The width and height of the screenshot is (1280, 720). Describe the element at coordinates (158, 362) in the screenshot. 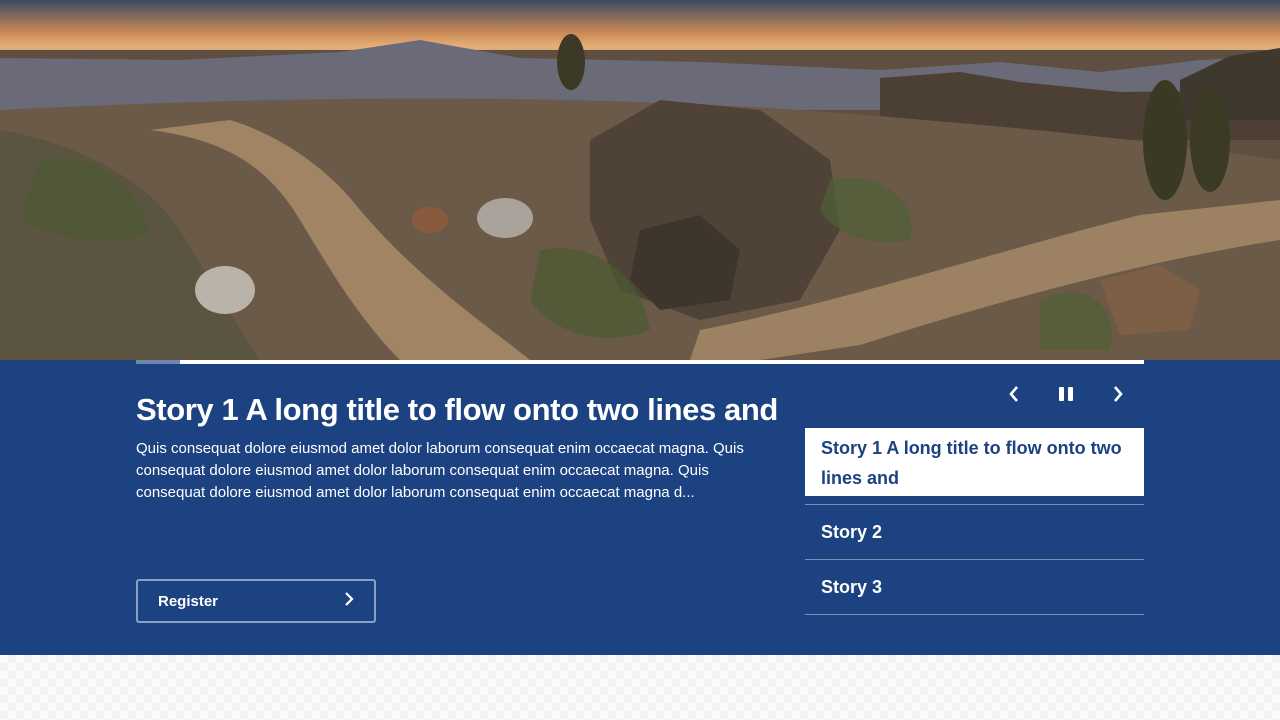

I see `slide-progress-fill` at that location.